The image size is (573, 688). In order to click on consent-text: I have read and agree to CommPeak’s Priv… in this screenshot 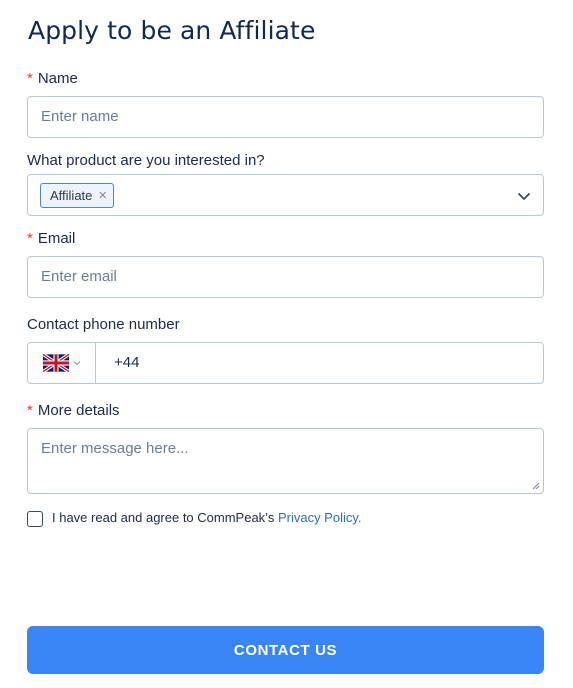, I will do `click(207, 517)`.